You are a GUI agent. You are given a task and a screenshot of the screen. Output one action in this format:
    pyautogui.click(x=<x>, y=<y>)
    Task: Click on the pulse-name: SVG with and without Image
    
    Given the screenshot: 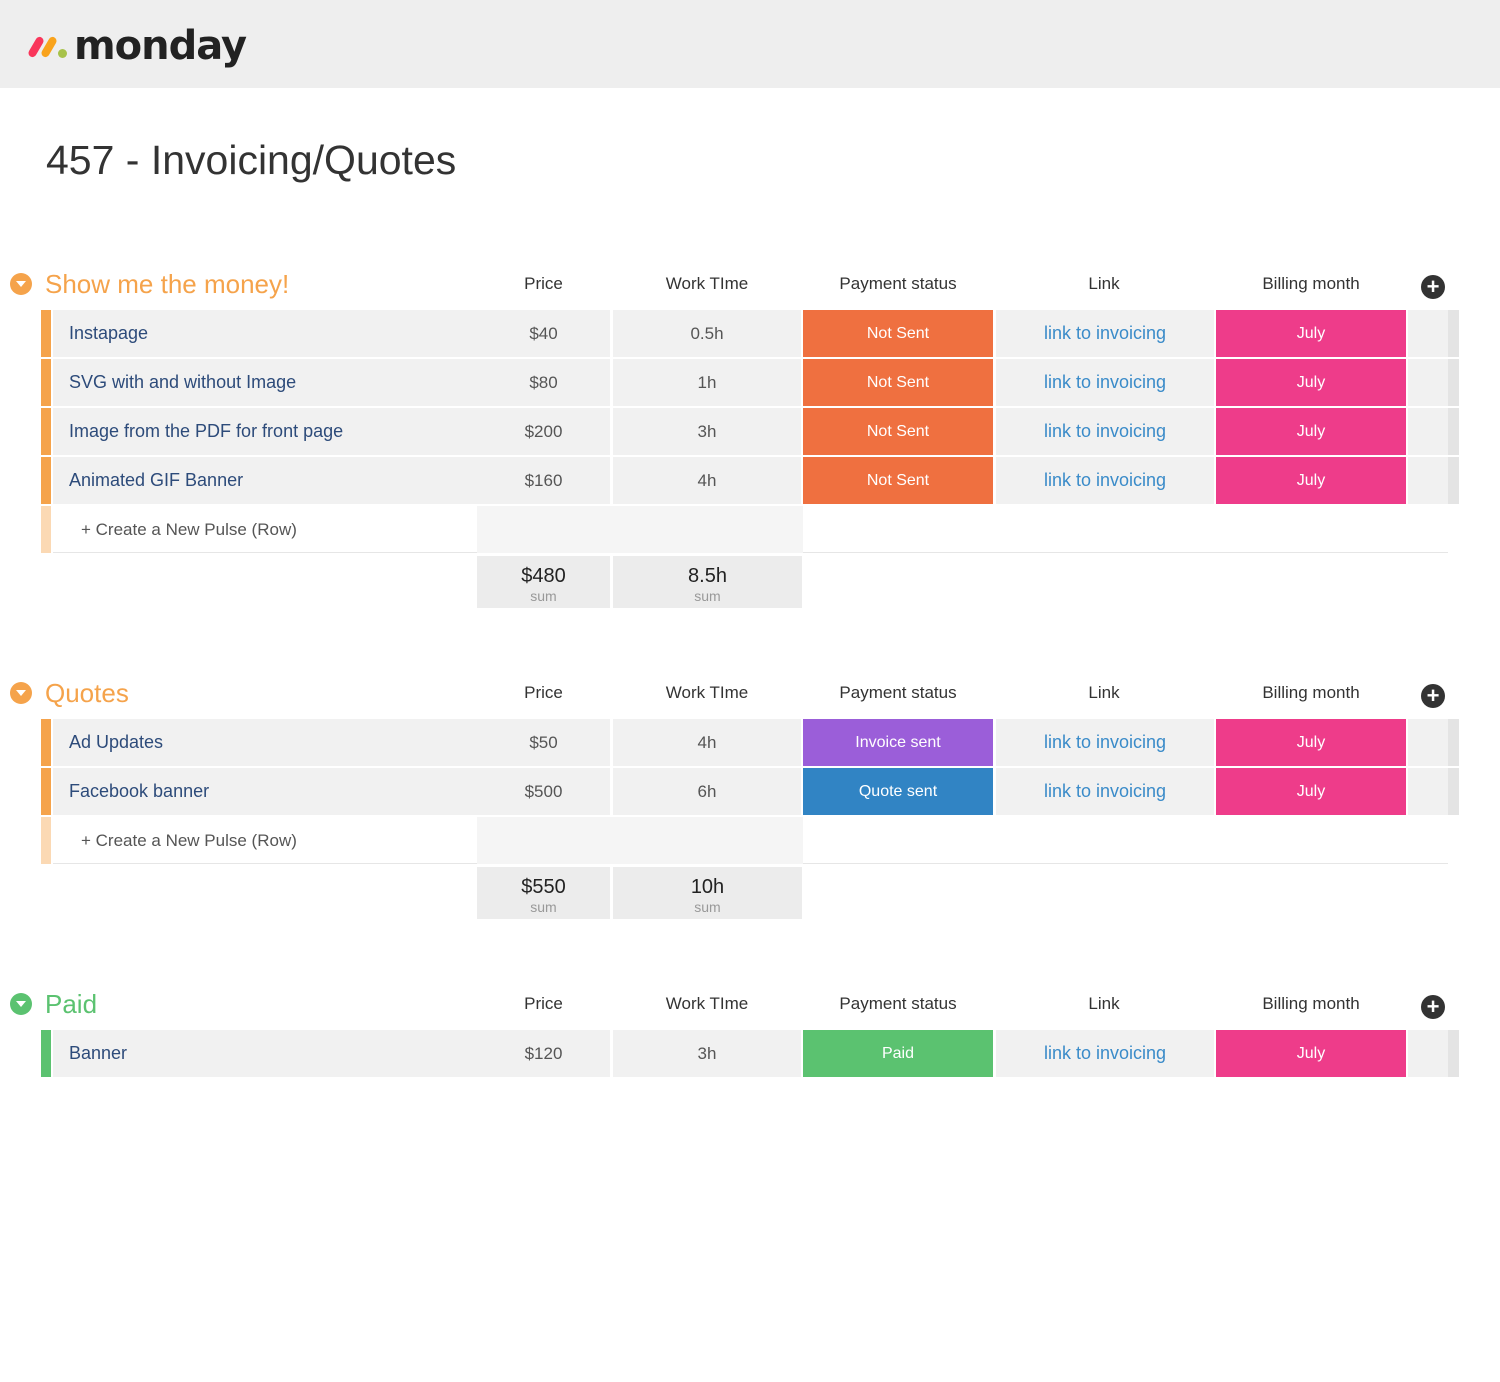 What is the action you would take?
    pyautogui.click(x=283, y=382)
    